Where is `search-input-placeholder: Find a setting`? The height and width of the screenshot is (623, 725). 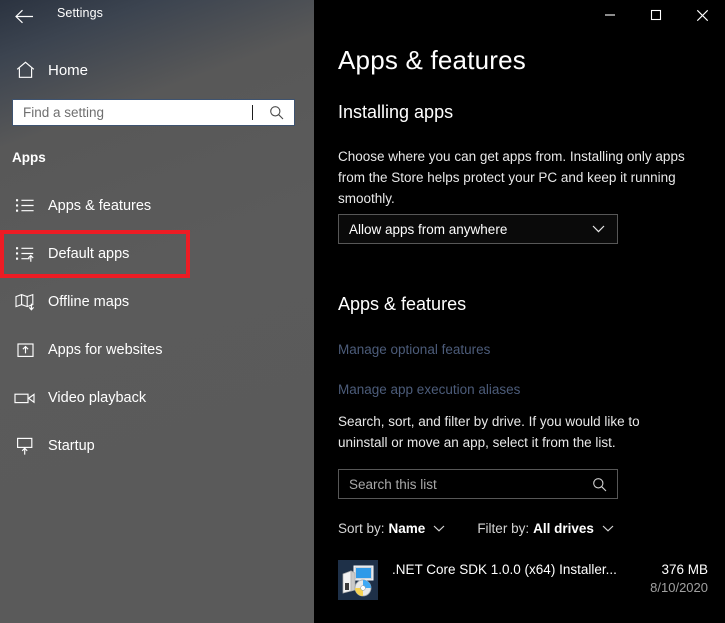
search-input-placeholder: Find a setting is located at coordinates (64, 112).